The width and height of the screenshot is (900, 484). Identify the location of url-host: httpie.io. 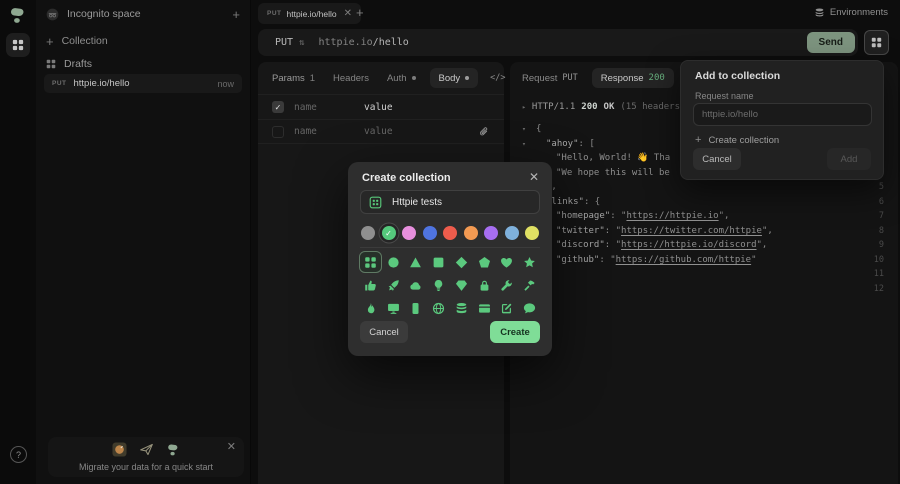
(345, 42).